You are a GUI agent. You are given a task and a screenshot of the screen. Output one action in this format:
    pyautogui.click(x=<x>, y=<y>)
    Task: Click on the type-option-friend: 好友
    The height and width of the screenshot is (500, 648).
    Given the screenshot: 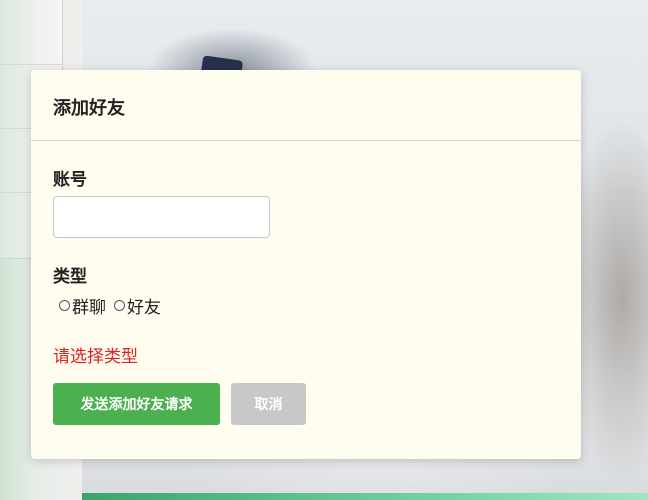 What is the action you would take?
    pyautogui.click(x=137, y=305)
    